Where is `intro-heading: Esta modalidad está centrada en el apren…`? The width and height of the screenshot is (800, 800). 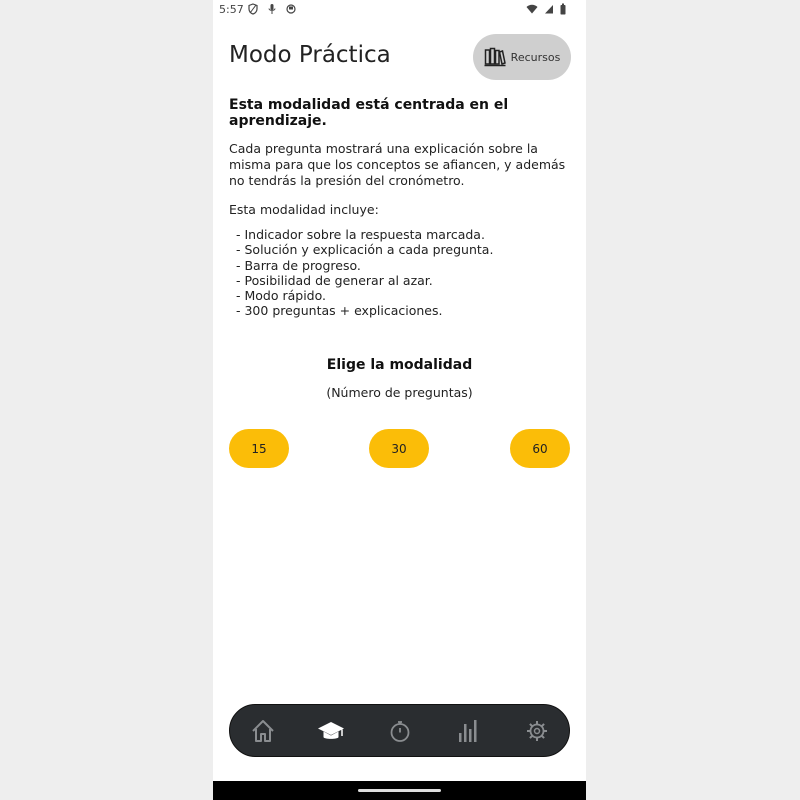
intro-heading: Esta modalidad está centrada en el apren… is located at coordinates (369, 113).